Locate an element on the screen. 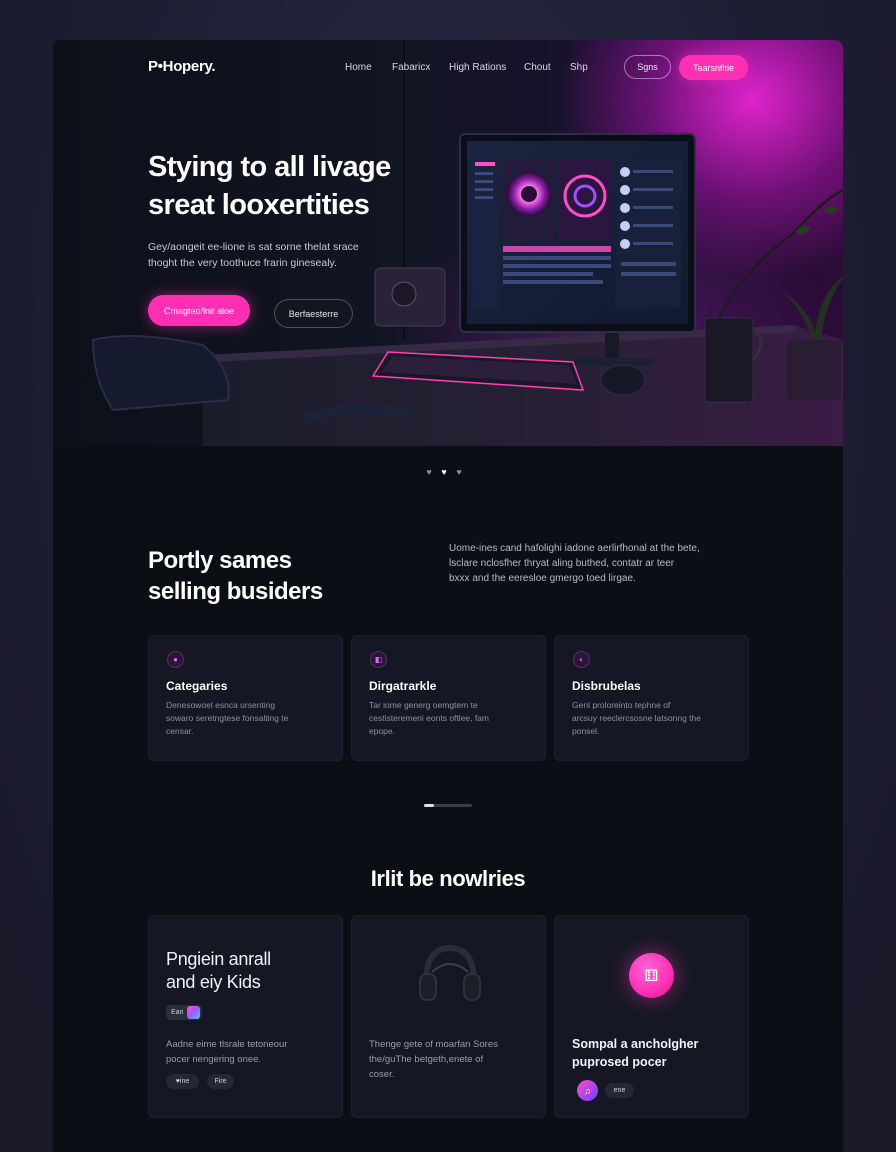  cards-scroll-indicator is located at coordinates (448, 805).